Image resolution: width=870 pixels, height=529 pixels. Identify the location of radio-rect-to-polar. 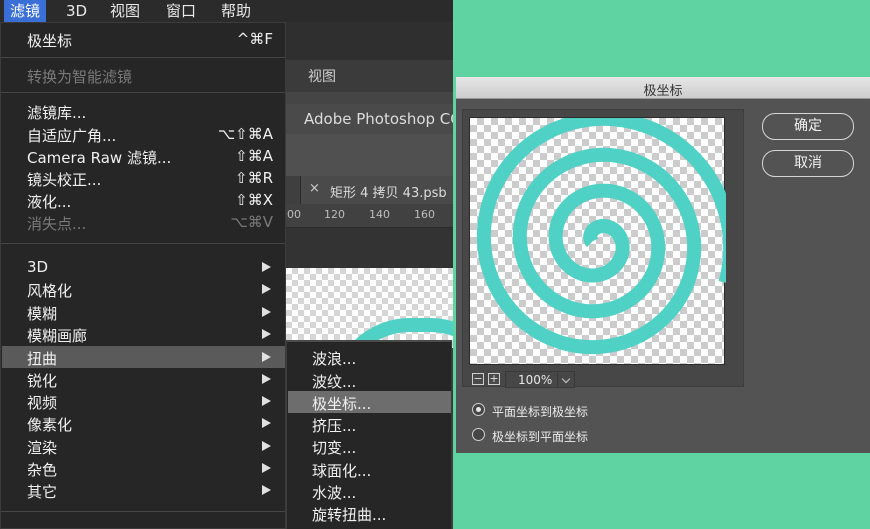
(478, 409).